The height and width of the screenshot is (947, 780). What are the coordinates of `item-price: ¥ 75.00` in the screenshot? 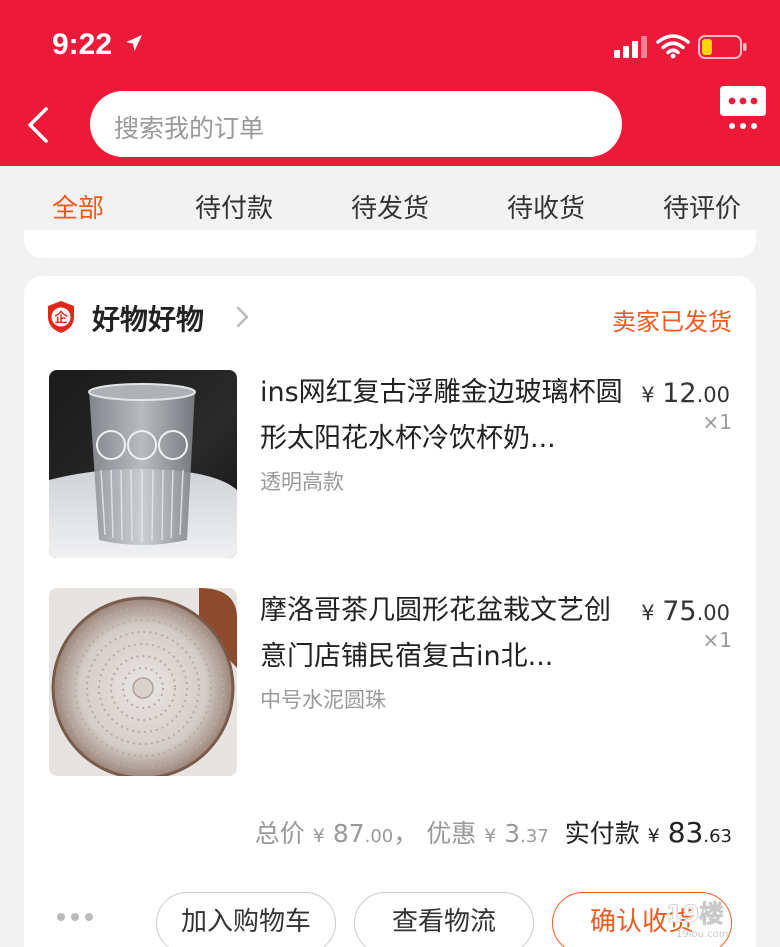 It's located at (685, 611).